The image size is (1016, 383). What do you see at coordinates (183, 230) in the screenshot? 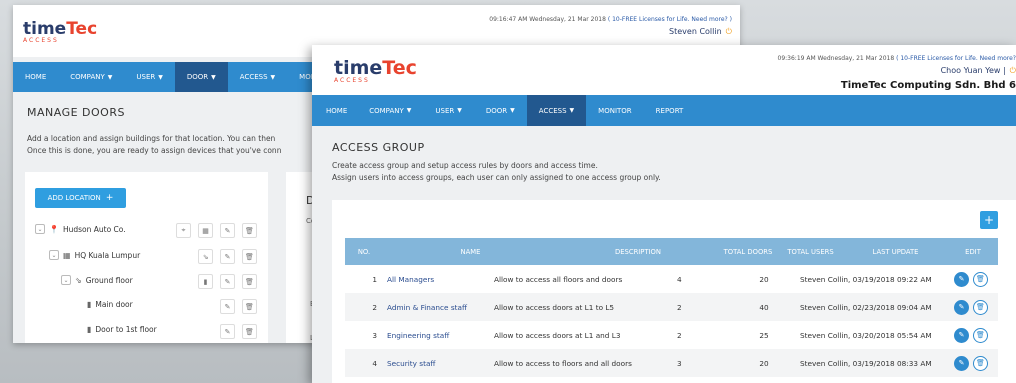
I see `location-icon: ⌖` at bounding box center [183, 230].